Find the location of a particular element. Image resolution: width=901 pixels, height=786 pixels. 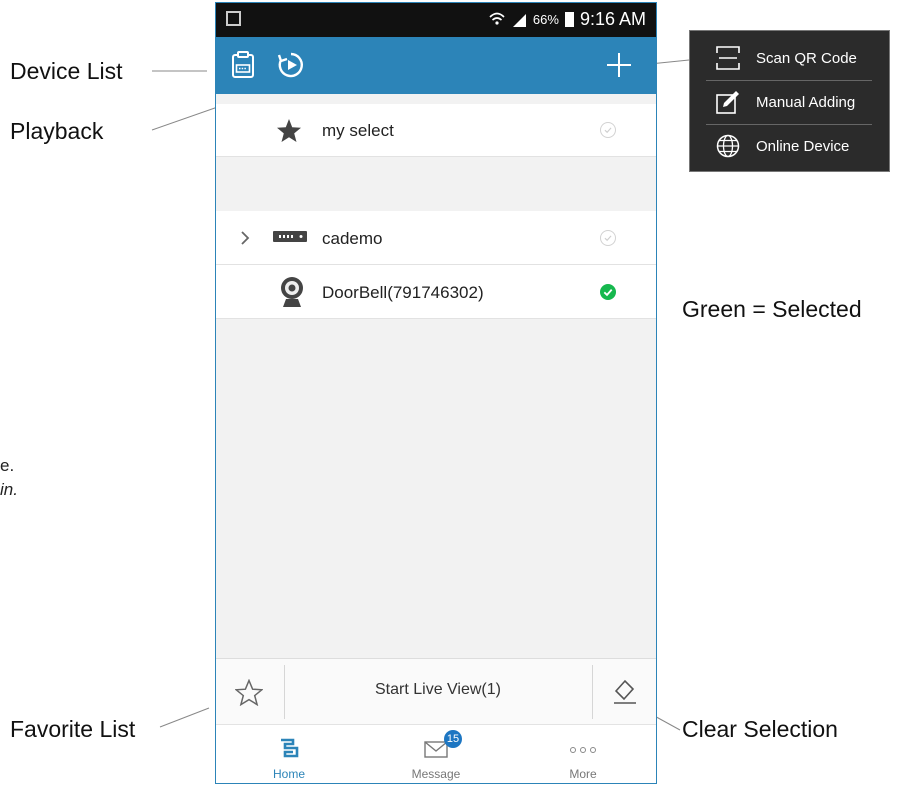

menu-item-online-device: Online Device is located at coordinates (789, 147).